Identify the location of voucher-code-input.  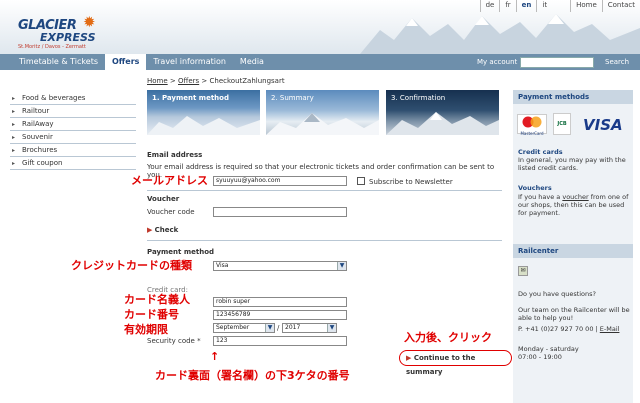
(280, 212).